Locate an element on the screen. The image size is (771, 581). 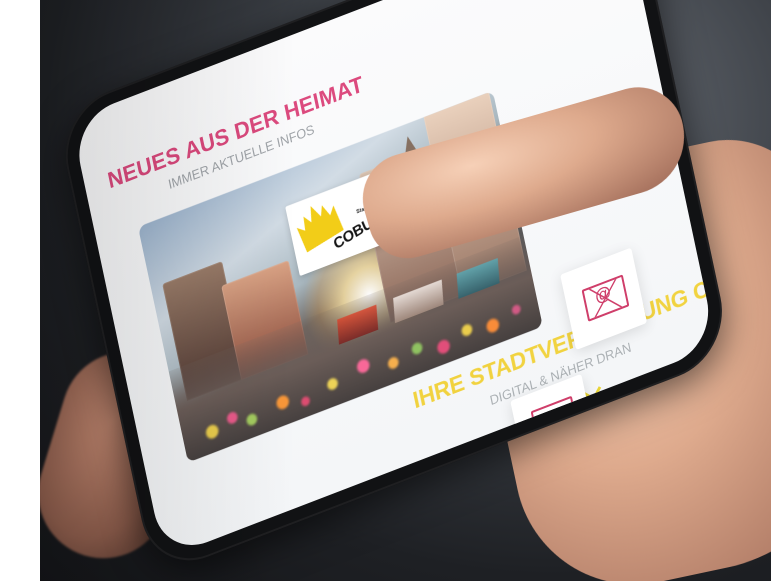
status-bar is located at coordinates (359, 67).